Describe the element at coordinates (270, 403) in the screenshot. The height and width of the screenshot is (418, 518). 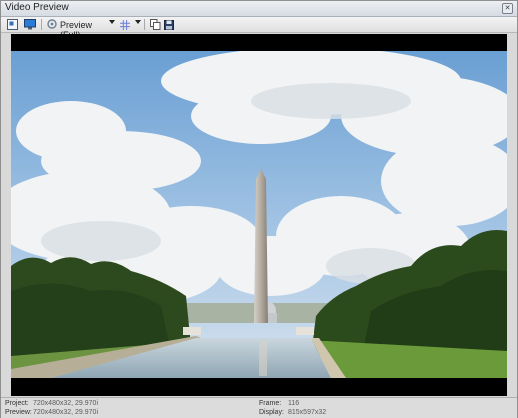
I see `frame-label: Frame:` at that location.